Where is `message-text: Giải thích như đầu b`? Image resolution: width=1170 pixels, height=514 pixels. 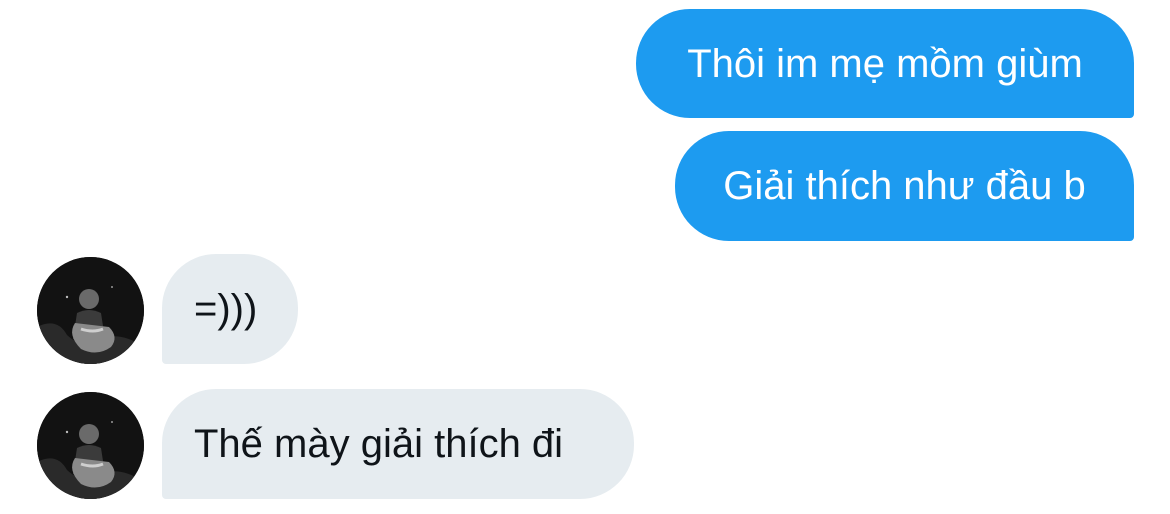
message-text: Giải thích như đầu b is located at coordinates (904, 186).